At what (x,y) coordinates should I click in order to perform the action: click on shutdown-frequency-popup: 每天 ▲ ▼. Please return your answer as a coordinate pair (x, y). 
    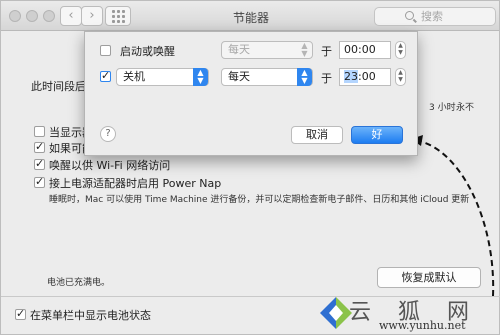
    Looking at the image, I should click on (267, 77).